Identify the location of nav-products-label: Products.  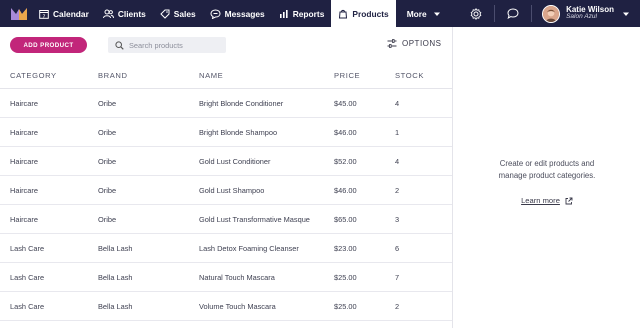
(370, 13).